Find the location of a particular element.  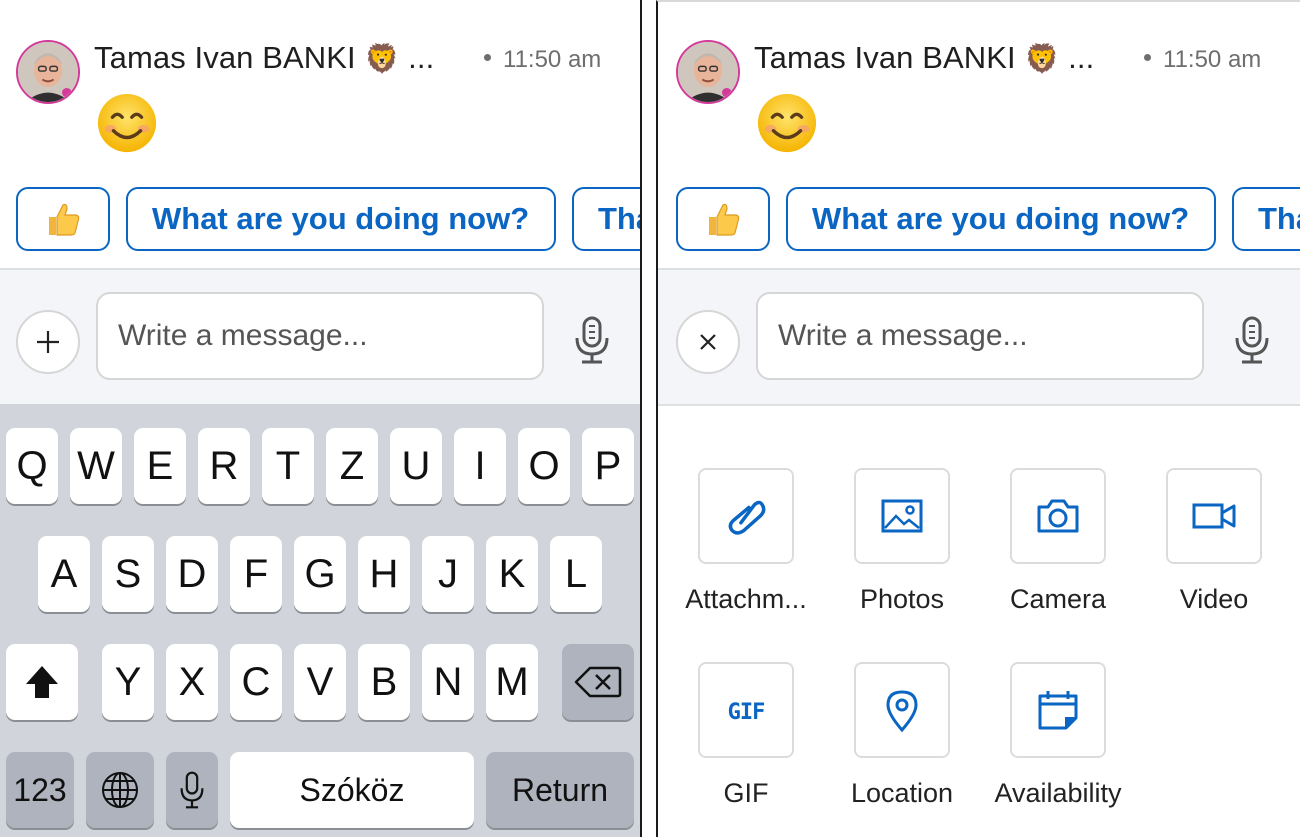

backspace-icon is located at coordinates (598, 682).